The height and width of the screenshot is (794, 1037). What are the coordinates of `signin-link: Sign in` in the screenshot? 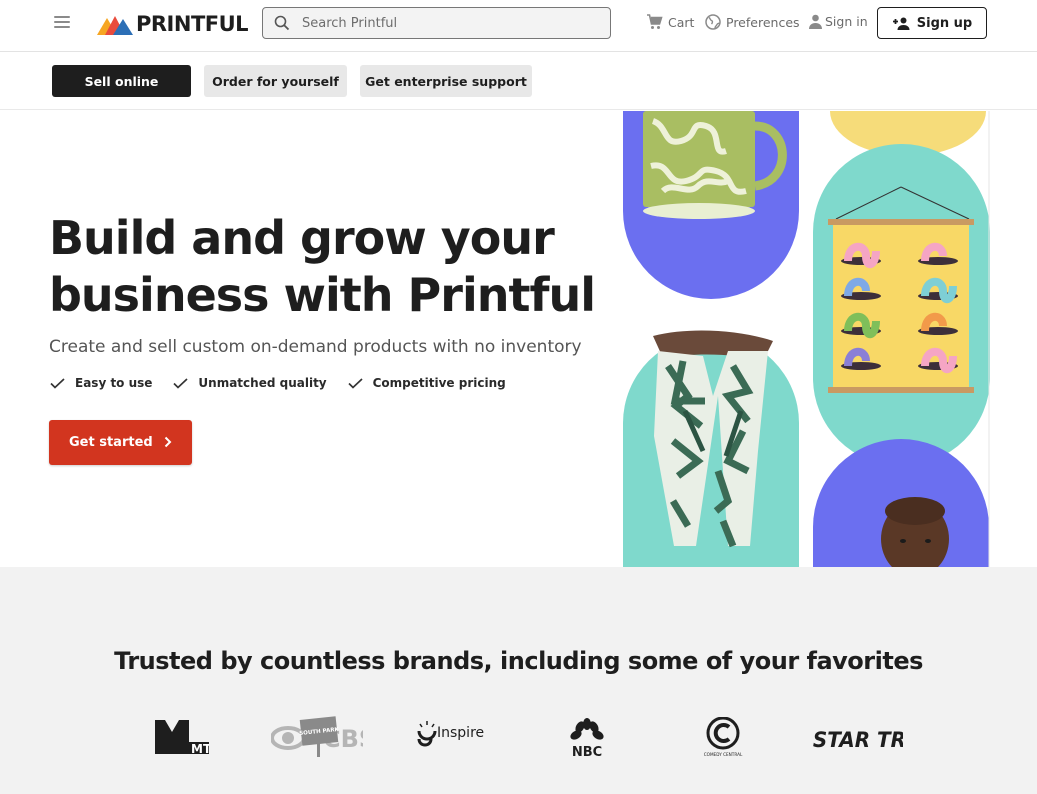 It's located at (838, 21).